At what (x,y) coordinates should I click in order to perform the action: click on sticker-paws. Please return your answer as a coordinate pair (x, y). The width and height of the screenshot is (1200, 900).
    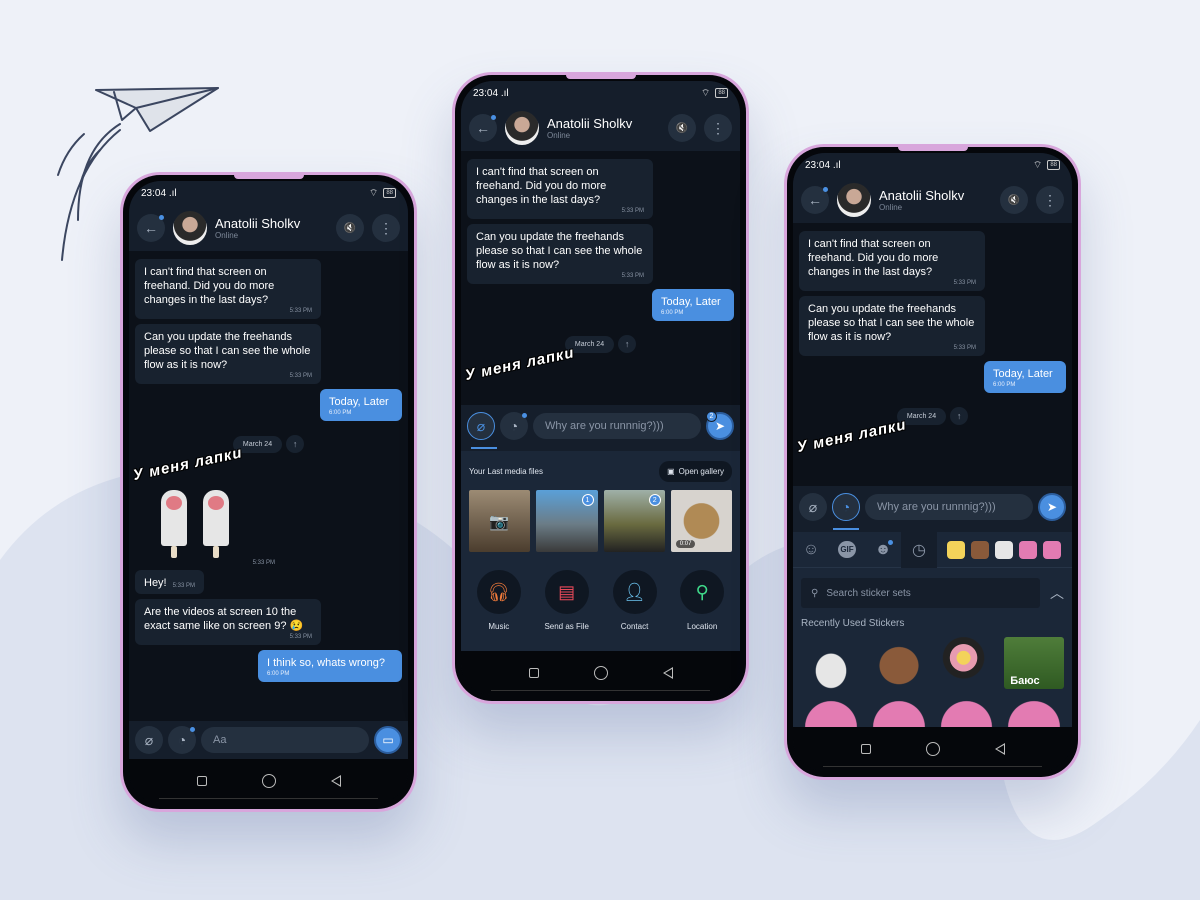
    Looking at the image, I should click on (831, 663).